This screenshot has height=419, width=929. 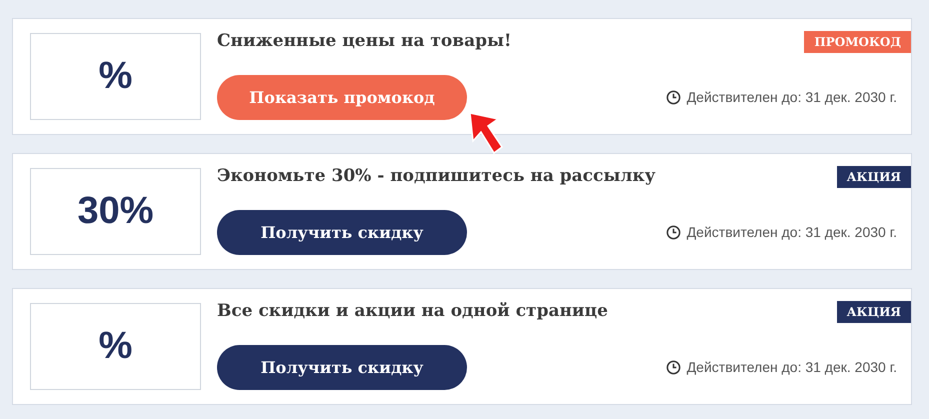 What do you see at coordinates (436, 176) in the screenshot?
I see `offer-title: Экономьте 30% - подпишитесь на рассылку` at bounding box center [436, 176].